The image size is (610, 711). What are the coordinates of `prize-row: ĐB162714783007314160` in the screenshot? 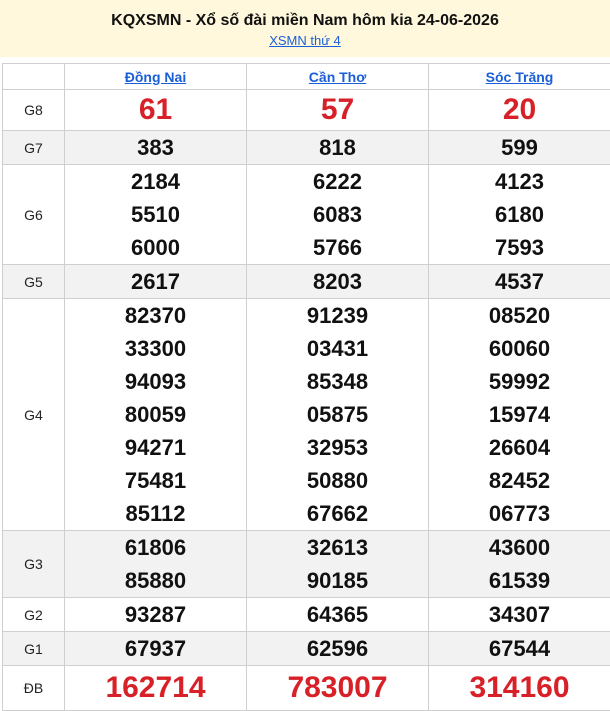 It's located at (306, 688).